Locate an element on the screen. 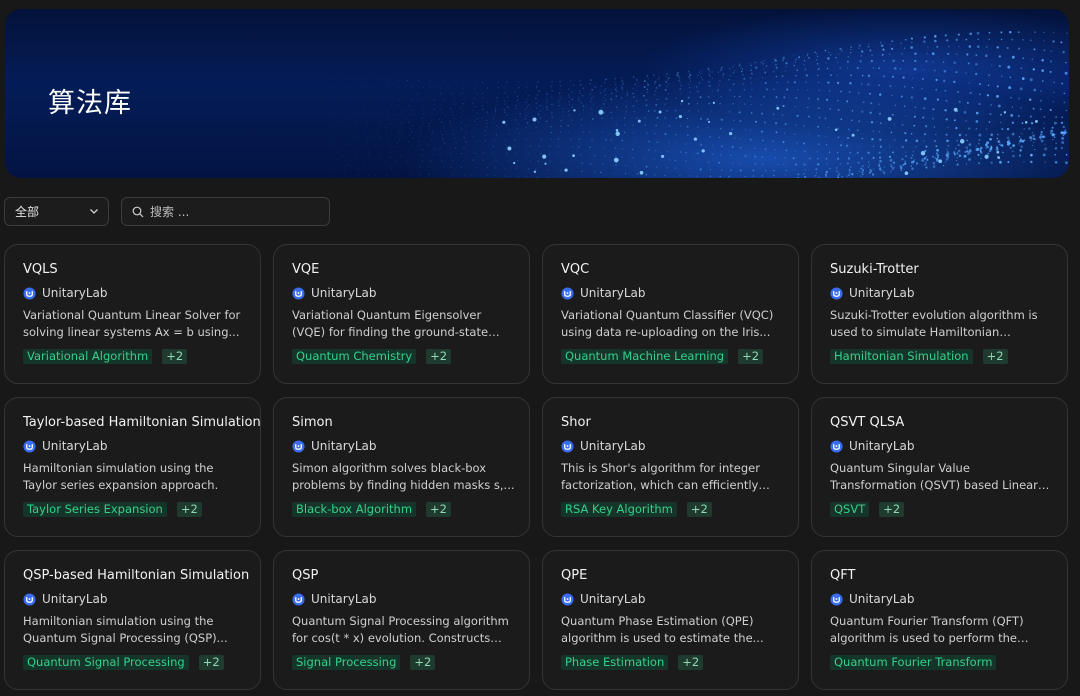  search-box is located at coordinates (225, 211).